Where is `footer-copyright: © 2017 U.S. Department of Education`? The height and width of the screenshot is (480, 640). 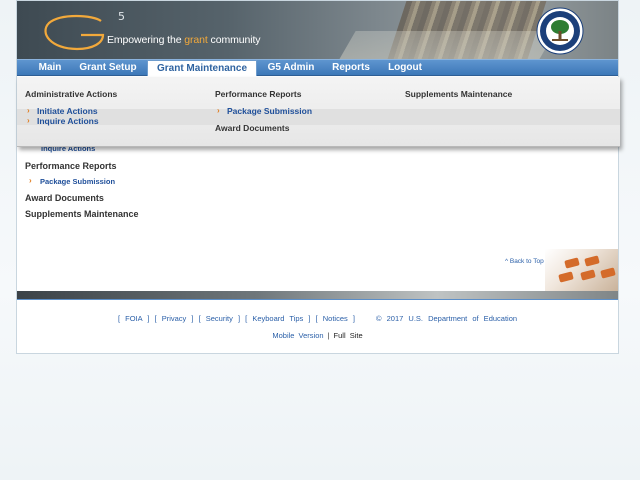 footer-copyright: © 2017 U.S. Department of Education is located at coordinates (447, 318).